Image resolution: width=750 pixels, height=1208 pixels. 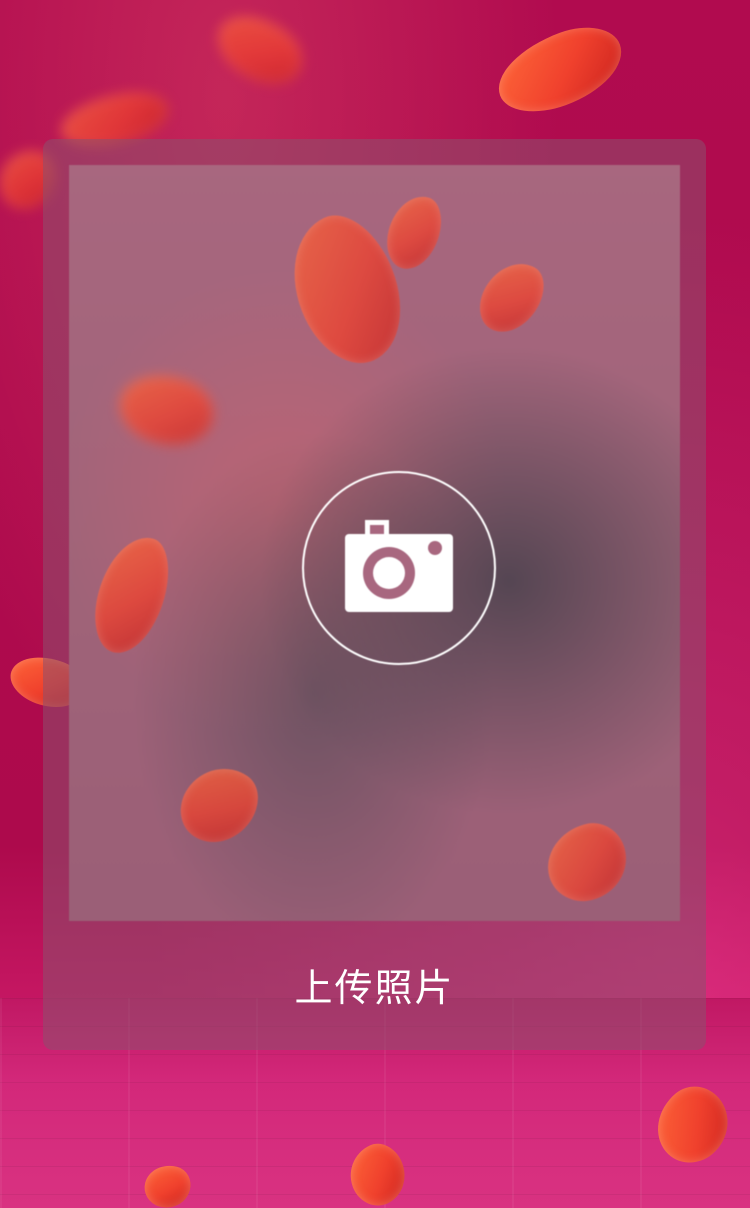 I want to click on camera-icon, so click(x=399, y=568).